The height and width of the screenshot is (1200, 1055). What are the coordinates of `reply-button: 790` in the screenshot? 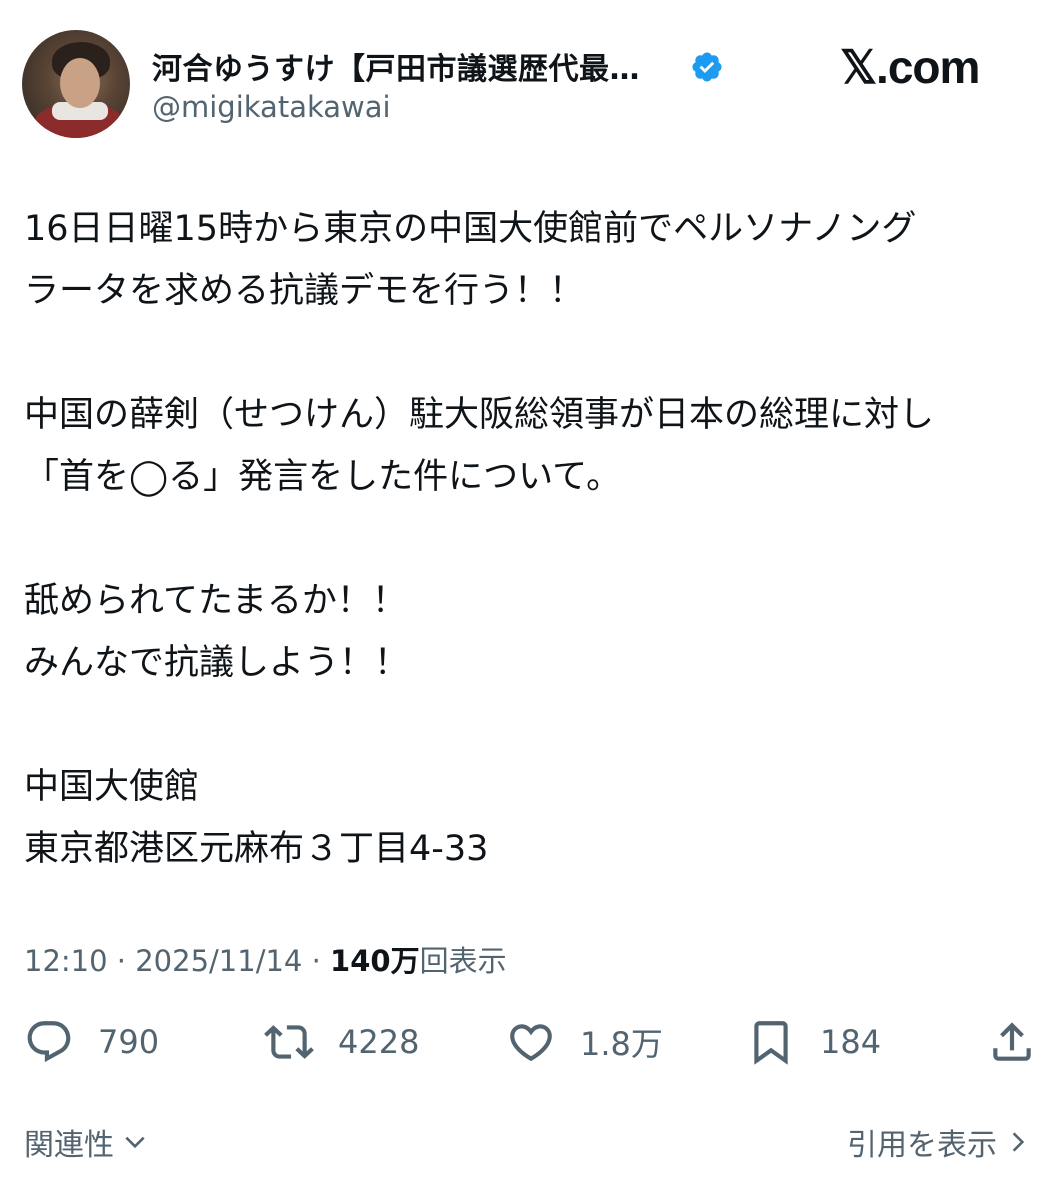 It's located at (91, 1042).